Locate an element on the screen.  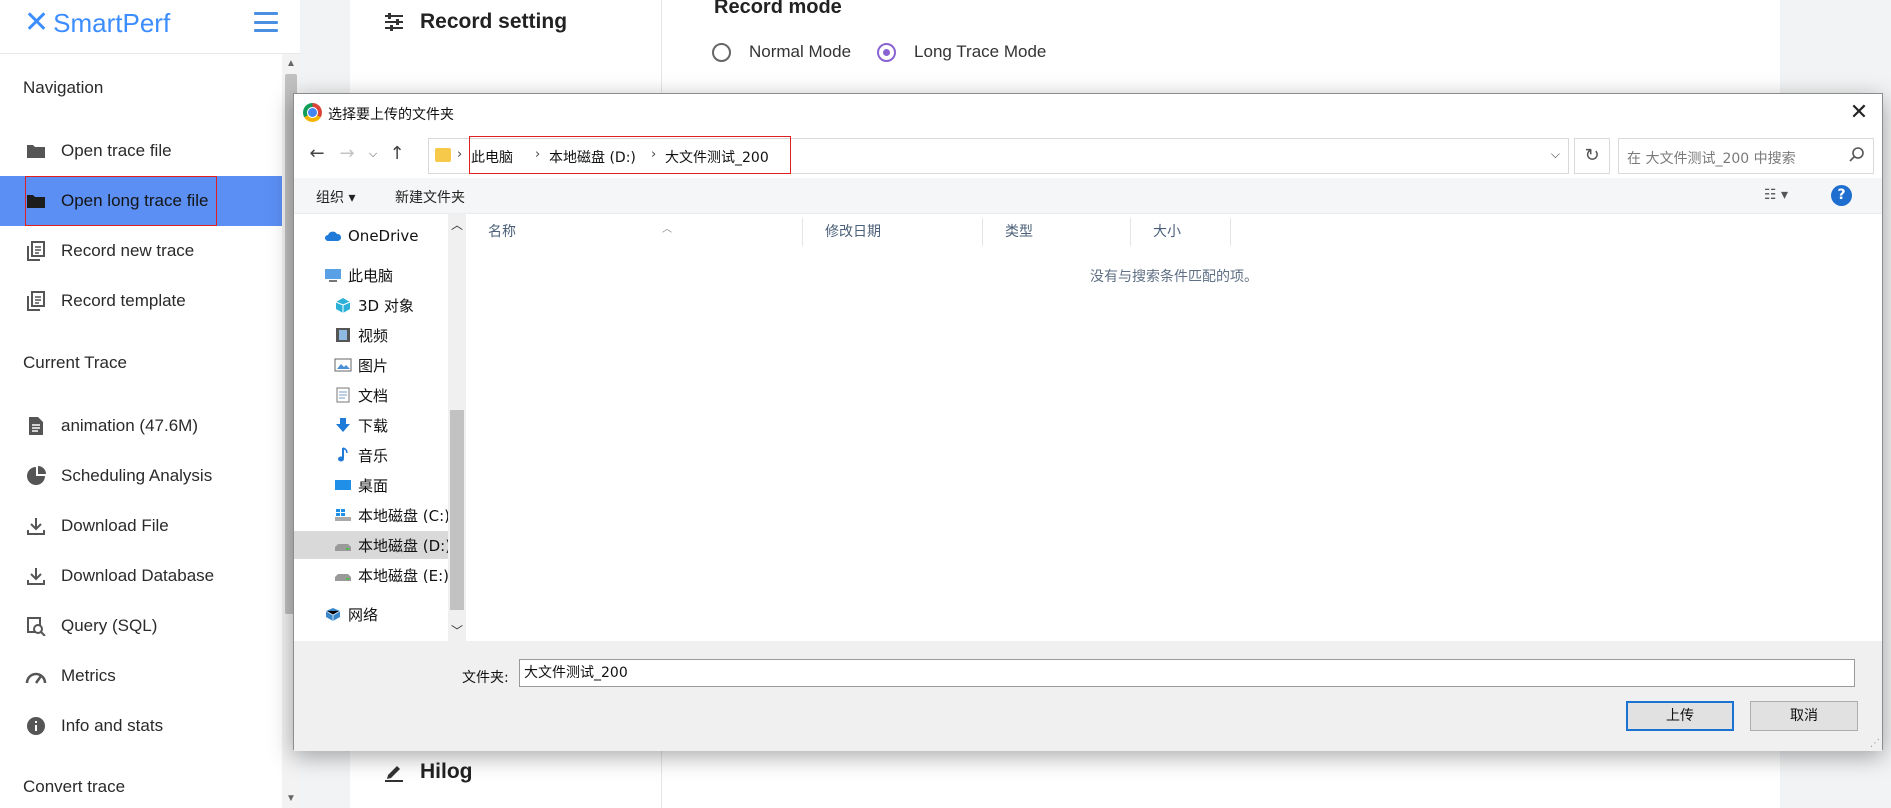
file-icon is located at coordinates (36, 426).